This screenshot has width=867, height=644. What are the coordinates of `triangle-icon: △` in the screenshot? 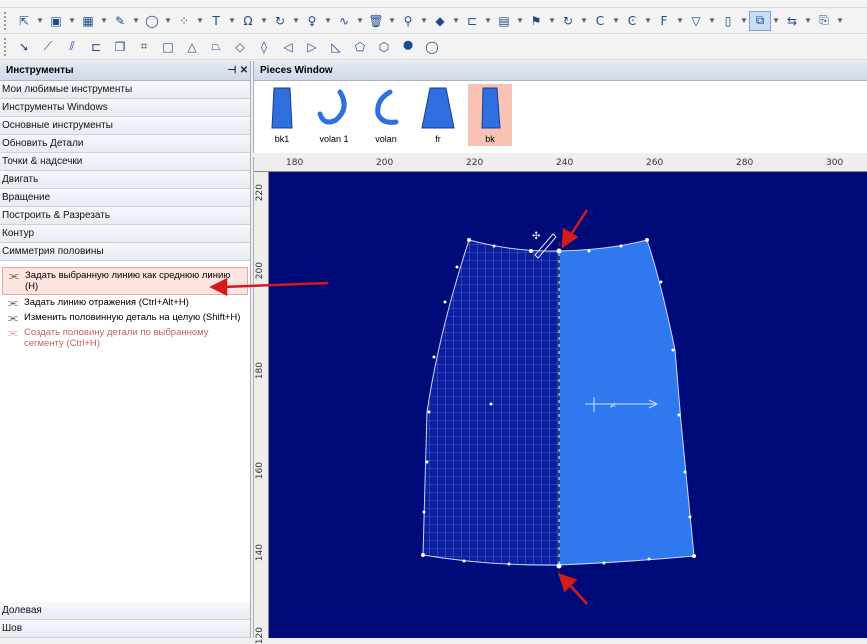 It's located at (192, 47).